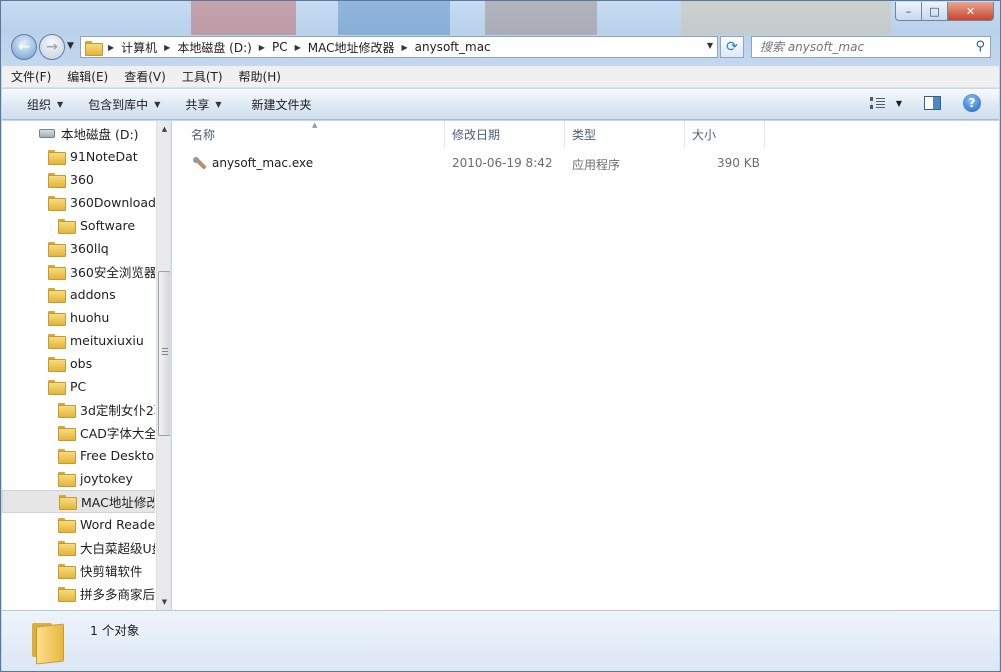  I want to click on tree-item: meituxiuxiu, so click(78, 340).